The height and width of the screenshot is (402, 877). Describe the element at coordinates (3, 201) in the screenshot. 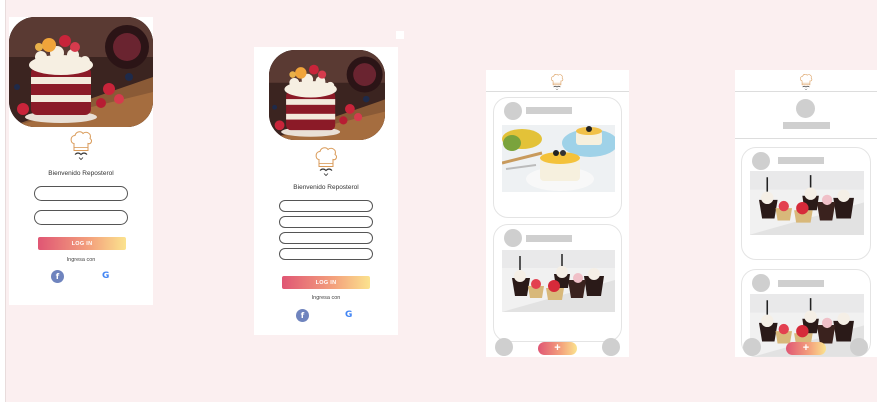

I see `left-edge-panel` at that location.